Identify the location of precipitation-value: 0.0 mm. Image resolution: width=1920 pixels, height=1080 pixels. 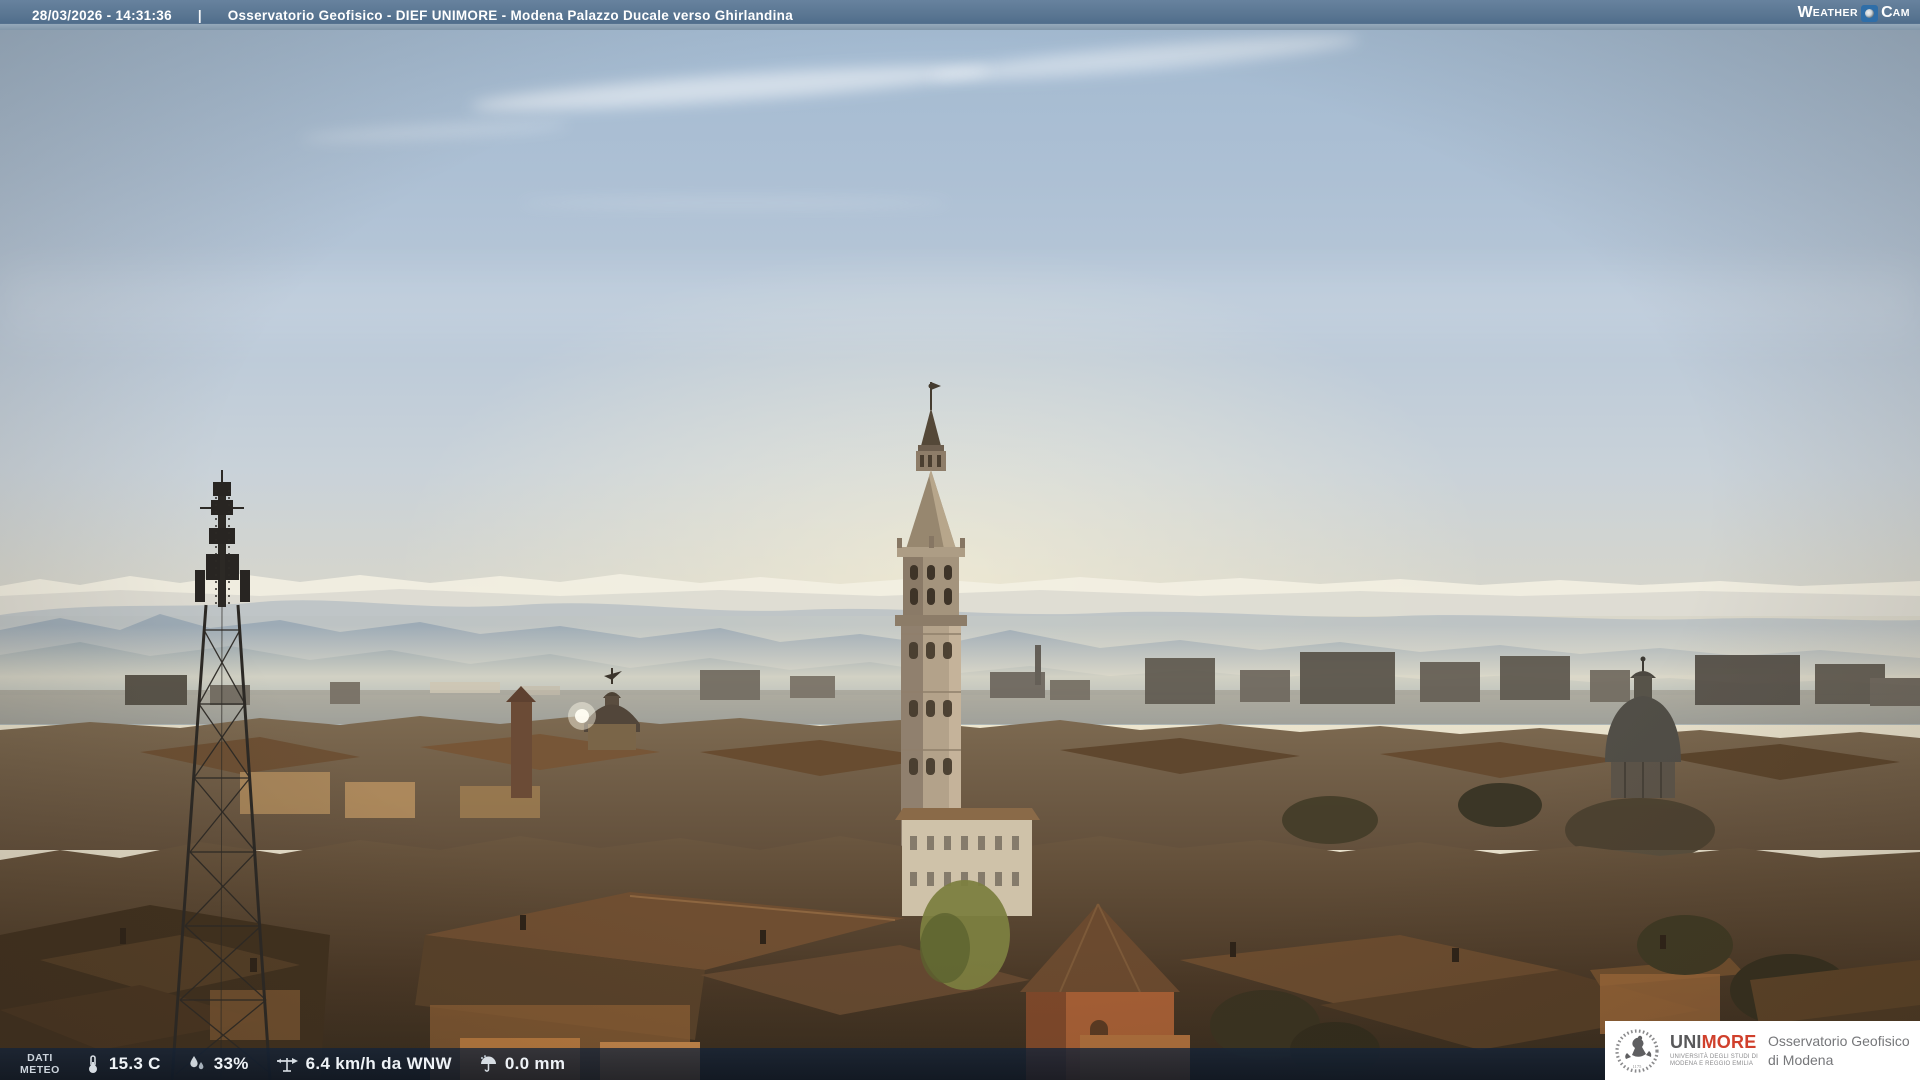
(535, 1063).